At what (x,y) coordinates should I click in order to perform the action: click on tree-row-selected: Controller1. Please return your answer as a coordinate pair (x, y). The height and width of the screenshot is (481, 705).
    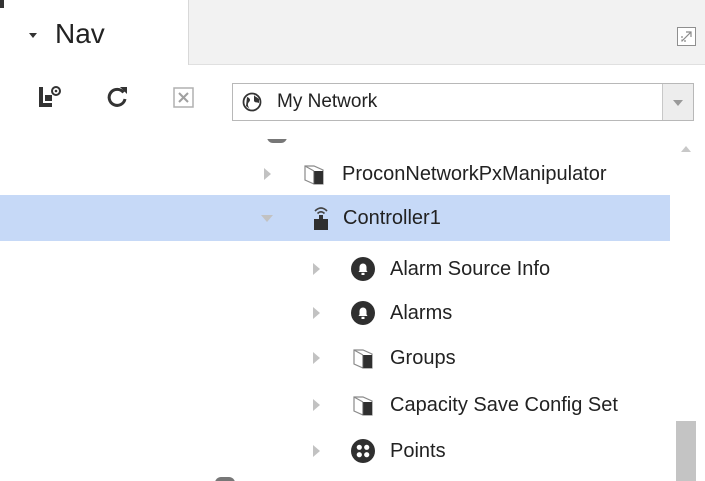
    Looking at the image, I should click on (335, 218).